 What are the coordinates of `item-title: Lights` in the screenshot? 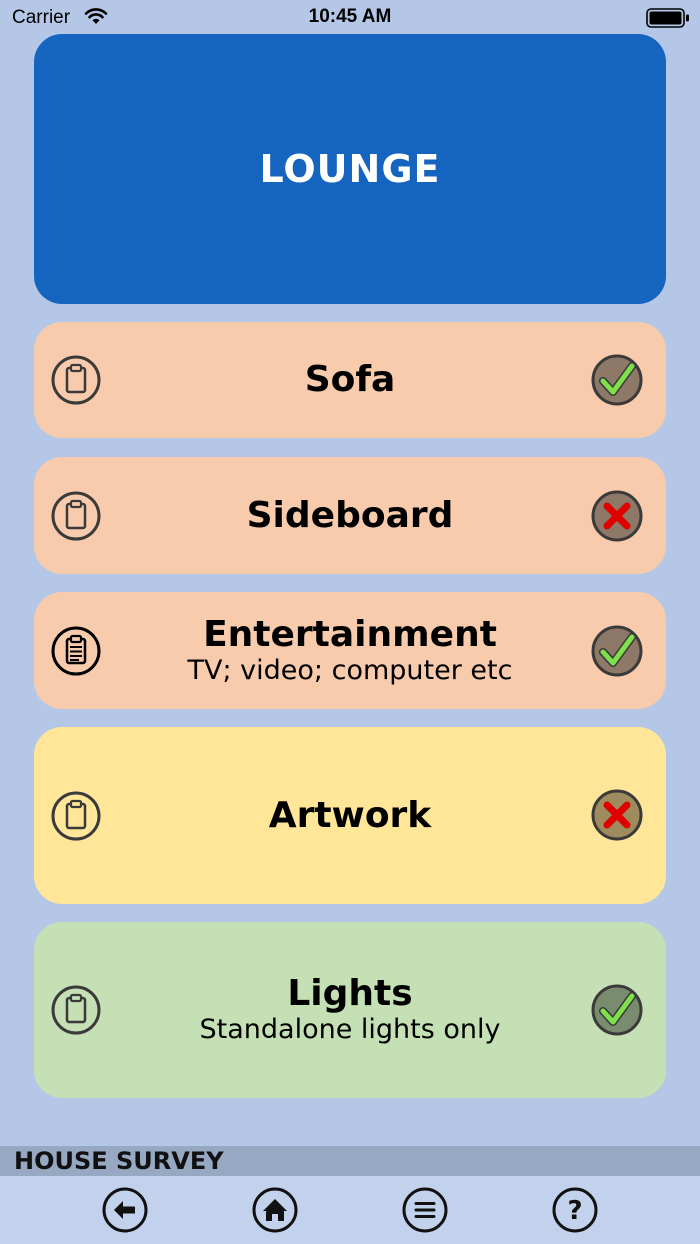 It's located at (350, 993).